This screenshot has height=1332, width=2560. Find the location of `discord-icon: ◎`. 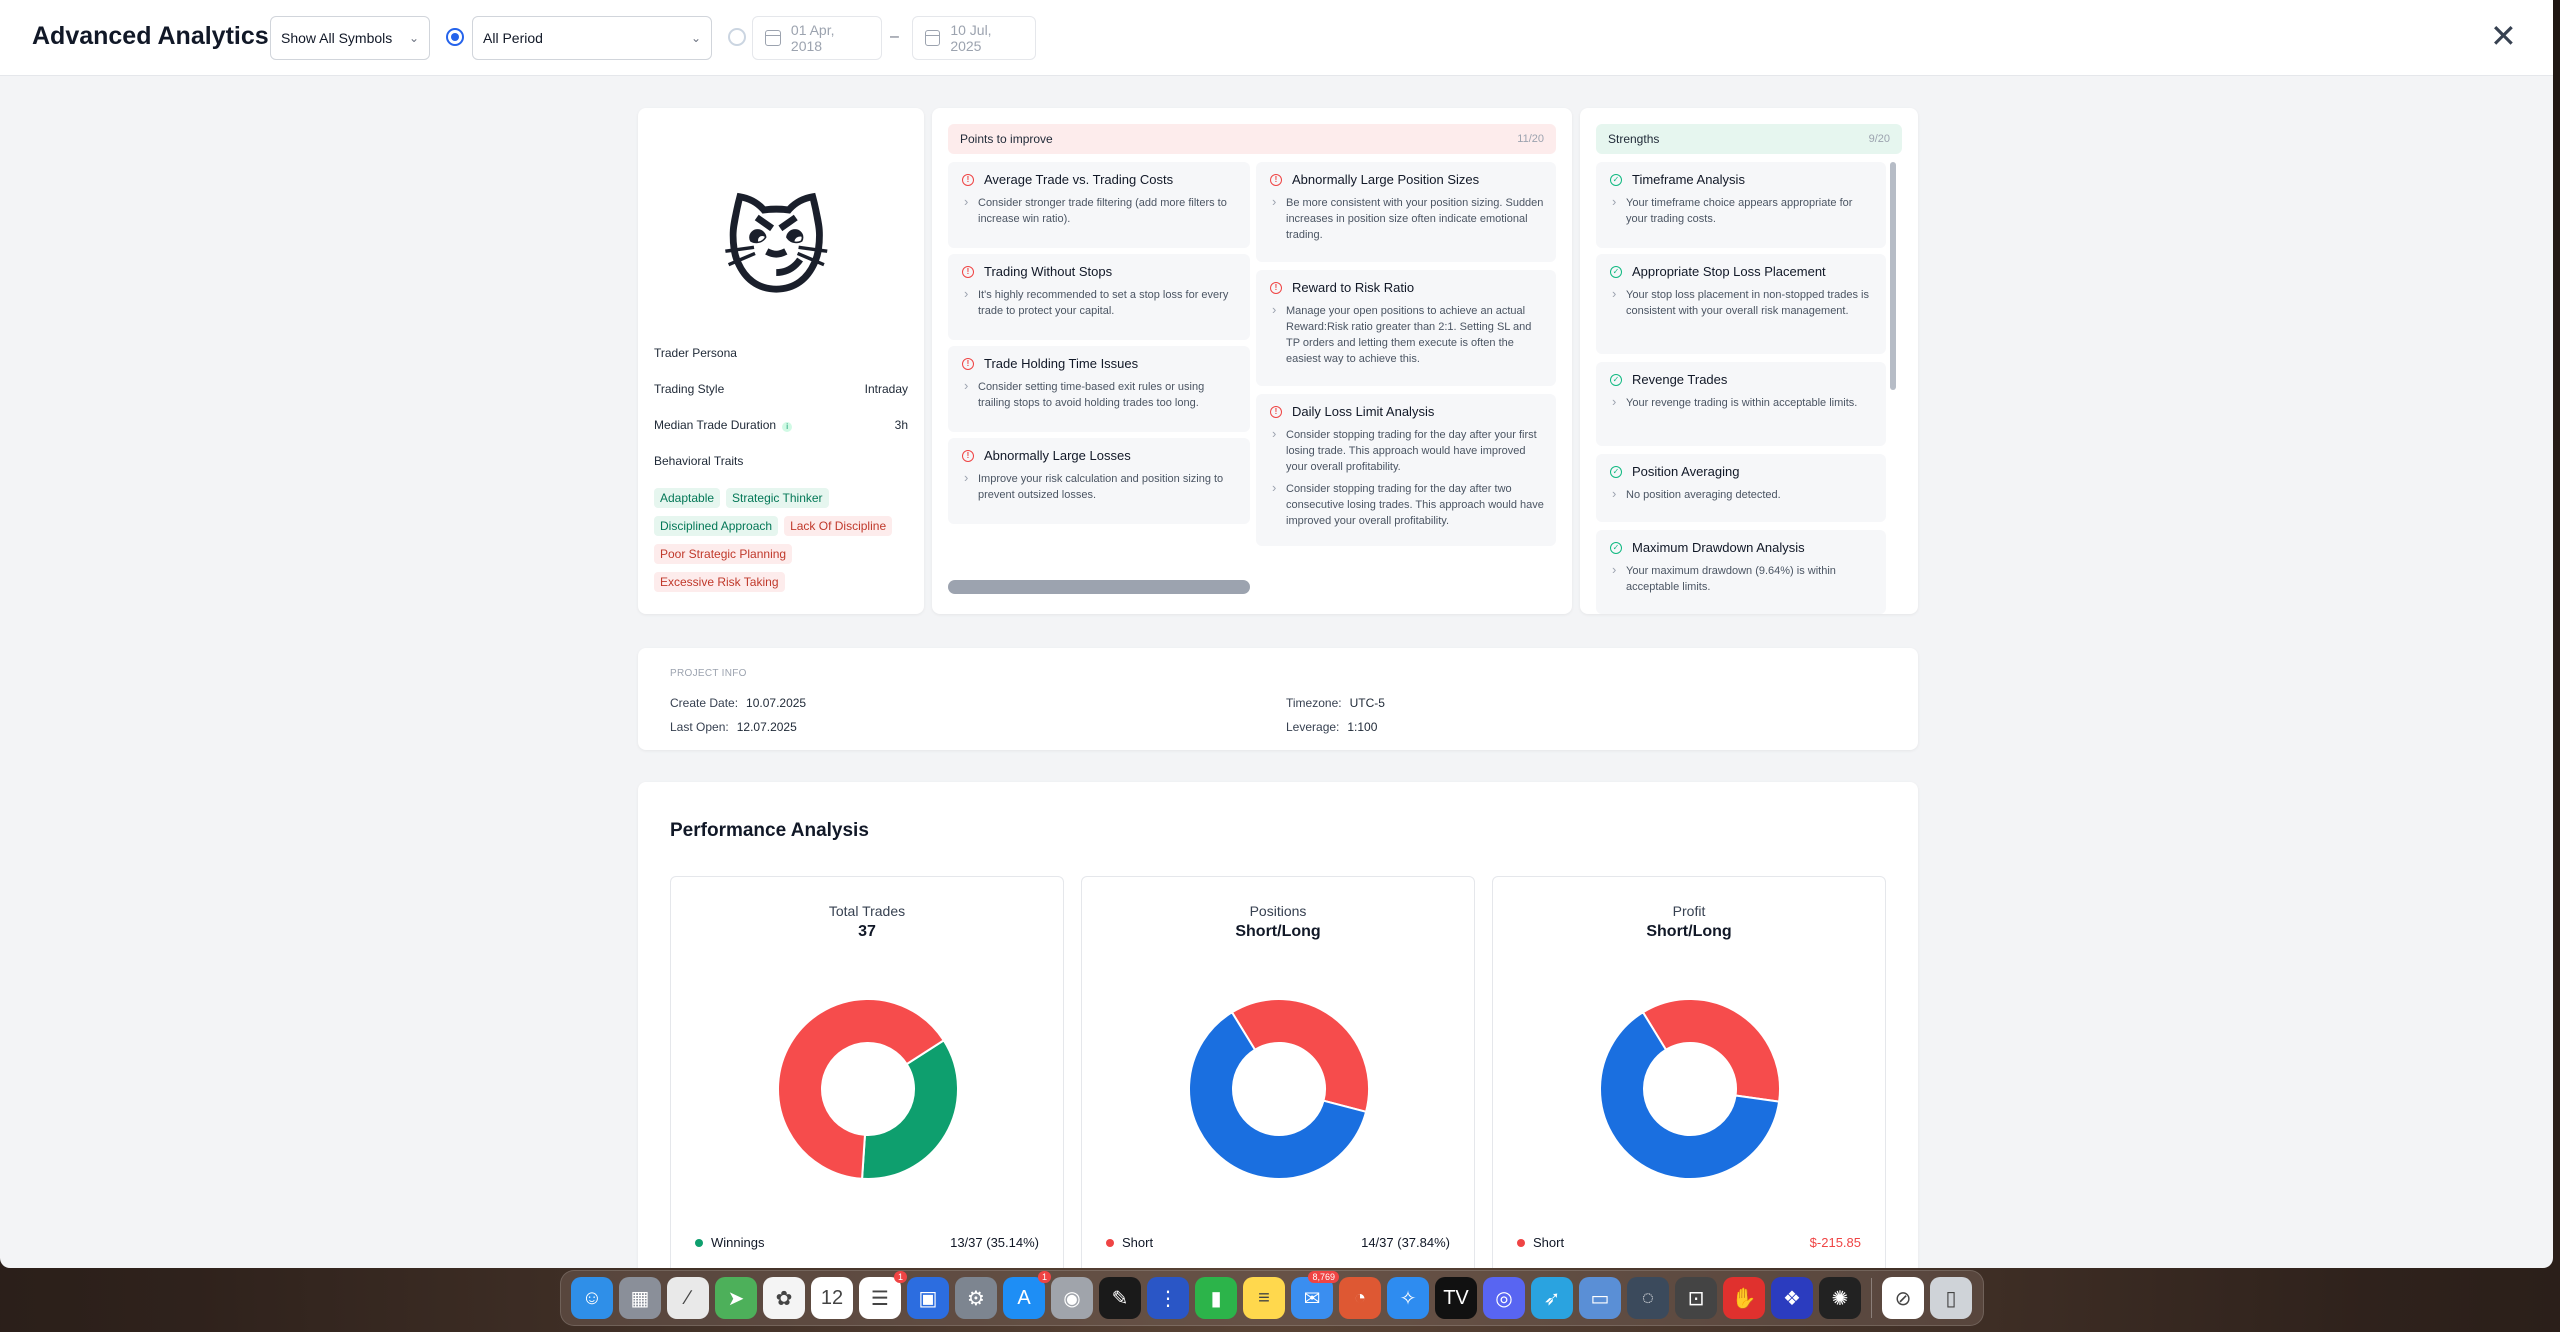

discord-icon: ◎ is located at coordinates (1504, 1298).